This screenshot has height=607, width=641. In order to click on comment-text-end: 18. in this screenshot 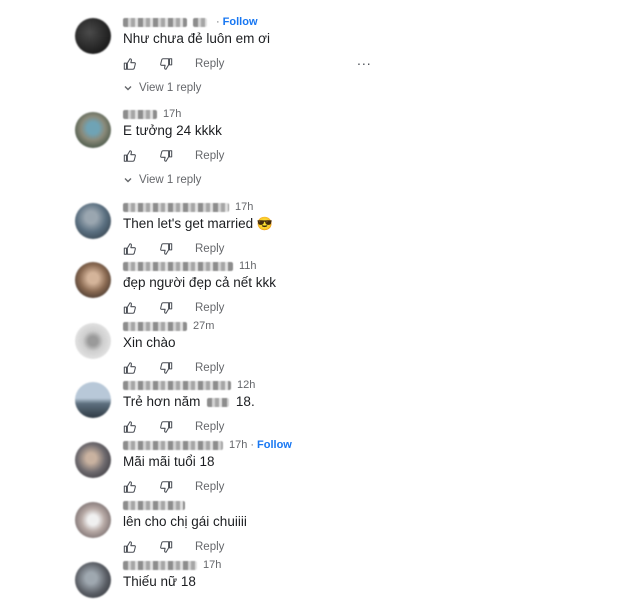, I will do `click(245, 401)`.